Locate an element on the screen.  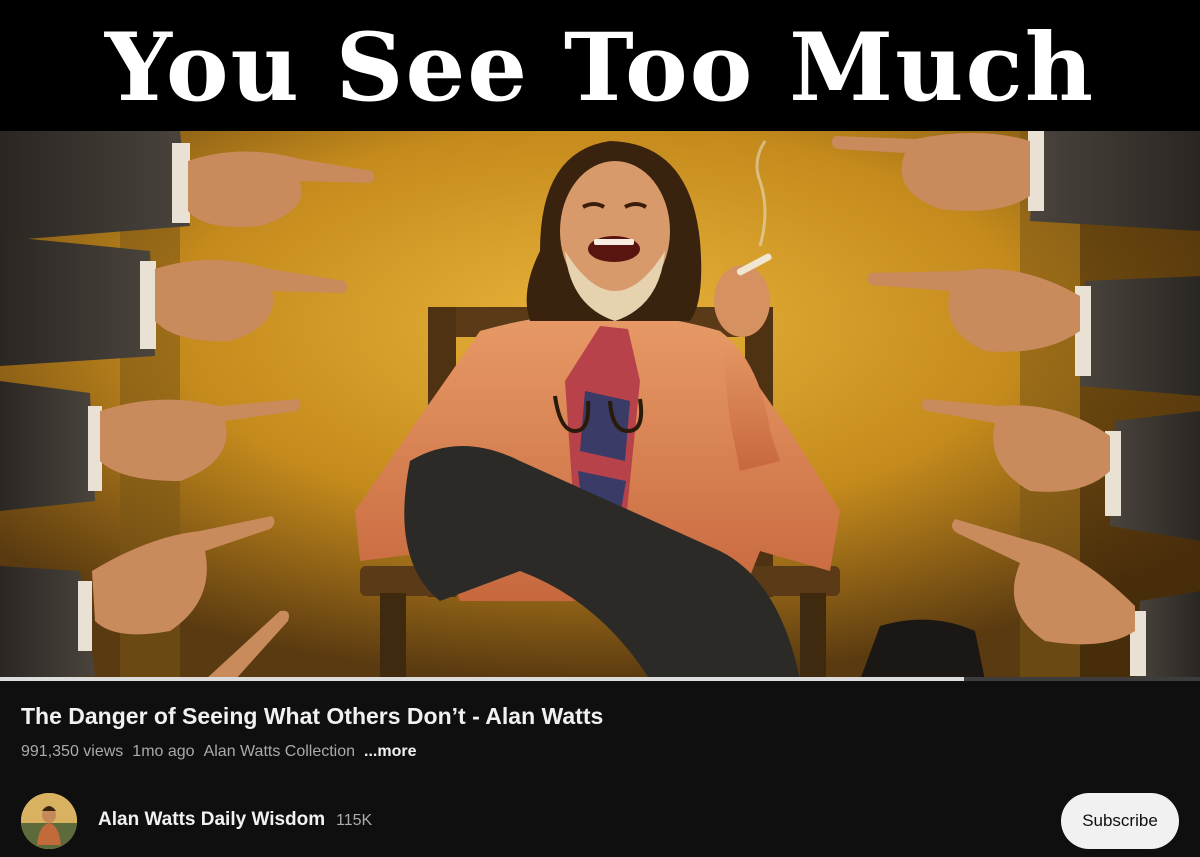
upload-age: 1mo ago is located at coordinates (163, 751).